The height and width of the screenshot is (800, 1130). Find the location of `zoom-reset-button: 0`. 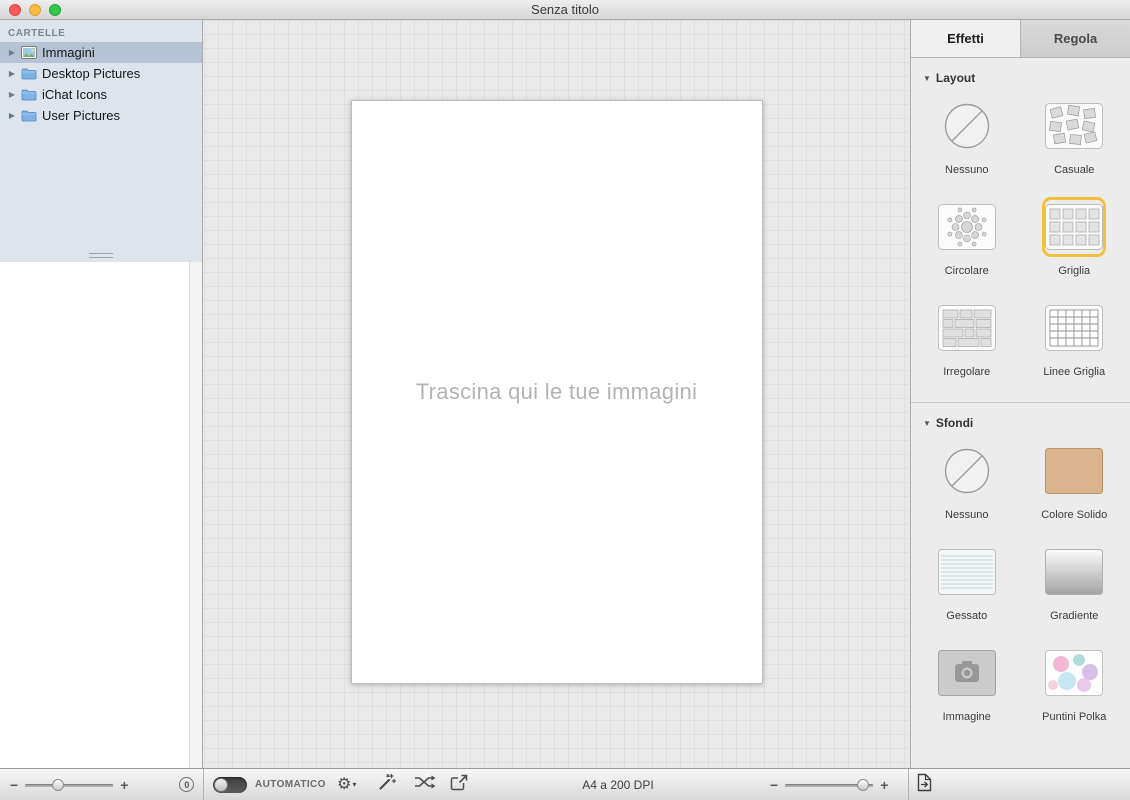

zoom-reset-button: 0 is located at coordinates (187, 784).